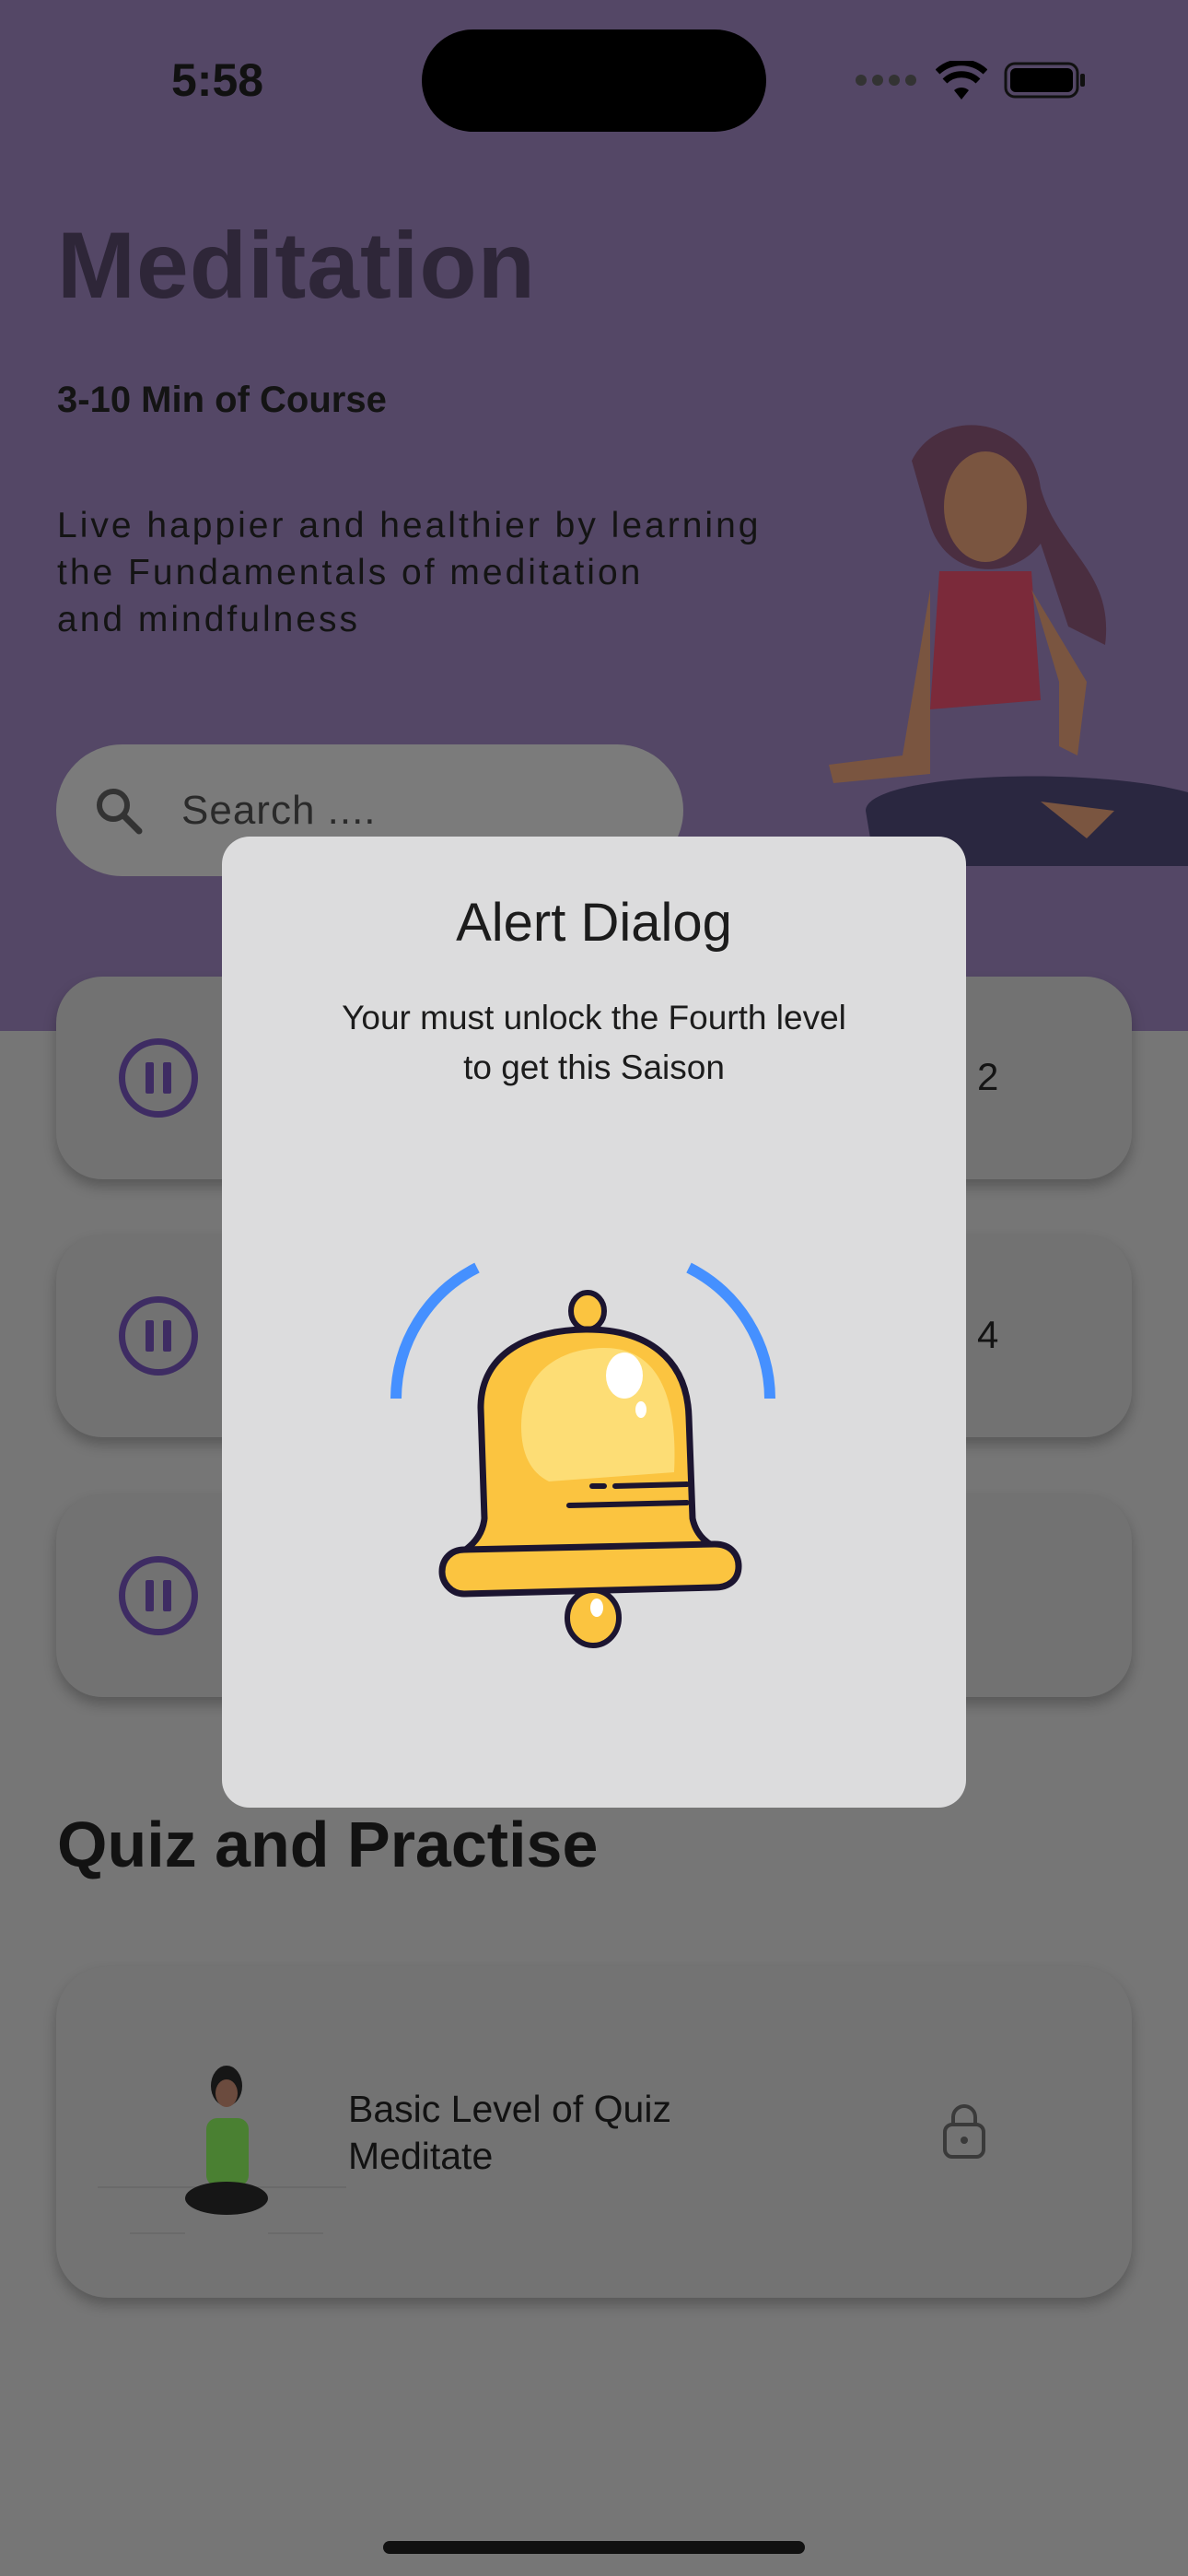  What do you see at coordinates (350, 572) in the screenshot?
I see `description-line: the Fundamentals of meditation` at bounding box center [350, 572].